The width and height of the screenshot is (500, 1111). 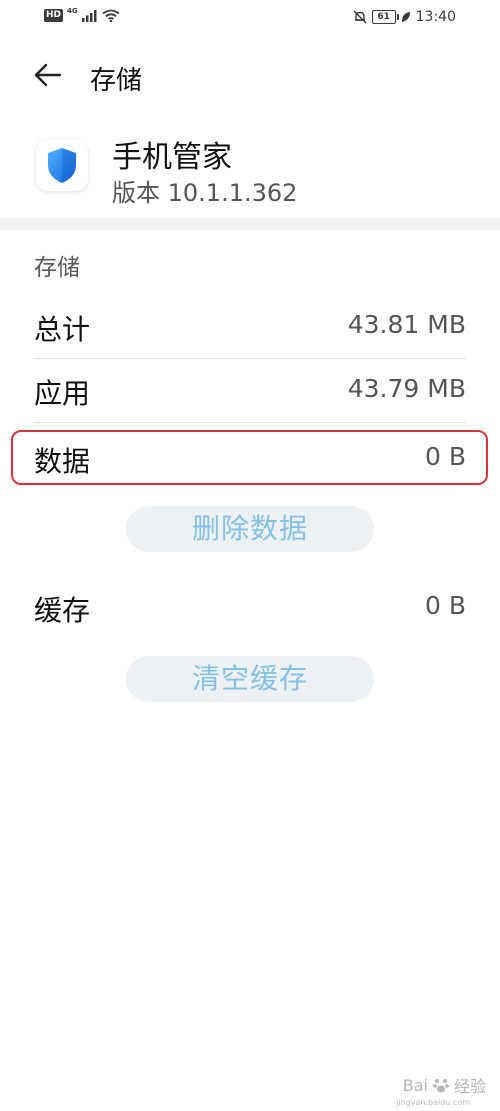 I want to click on row-value: 43.81 MB, so click(x=406, y=324).